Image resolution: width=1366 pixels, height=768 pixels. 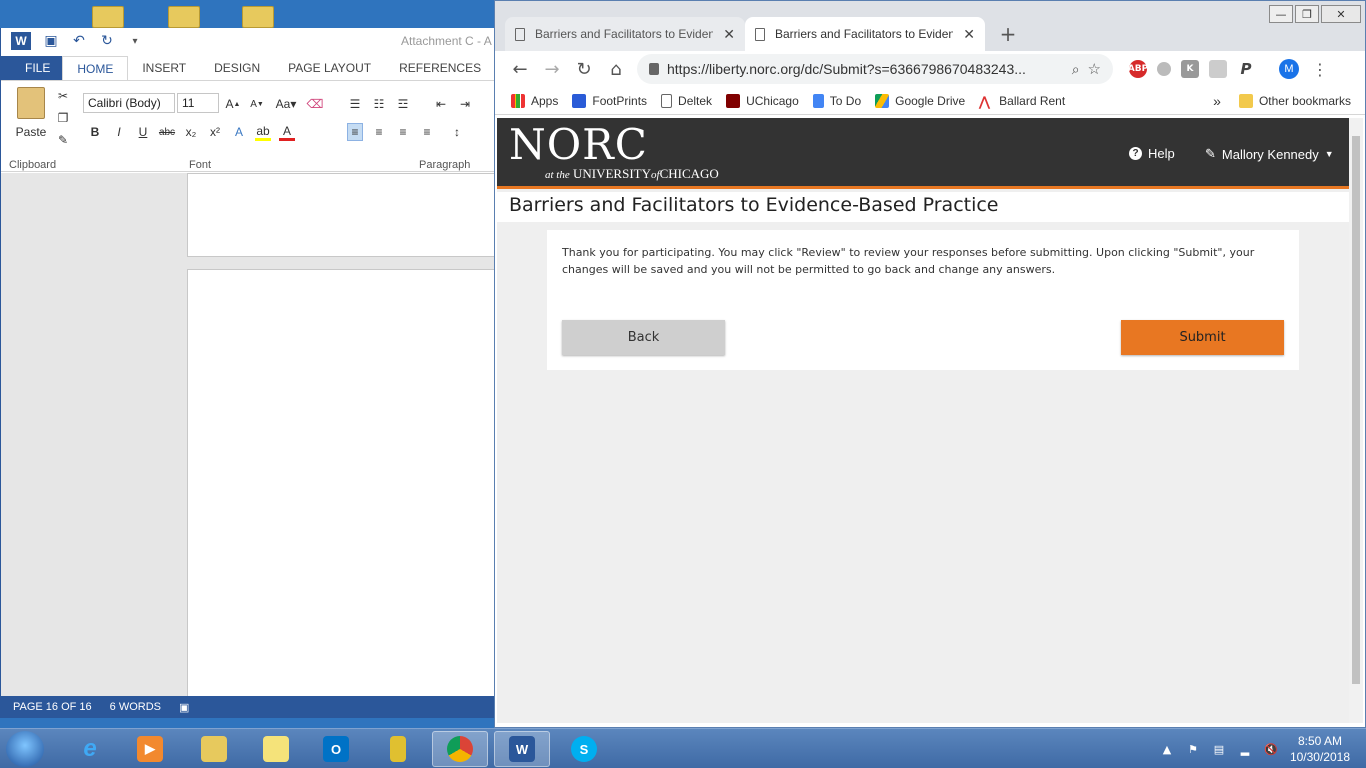 What do you see at coordinates (403, 104) in the screenshot?
I see `multilevel-list-icon: ☲` at bounding box center [403, 104].